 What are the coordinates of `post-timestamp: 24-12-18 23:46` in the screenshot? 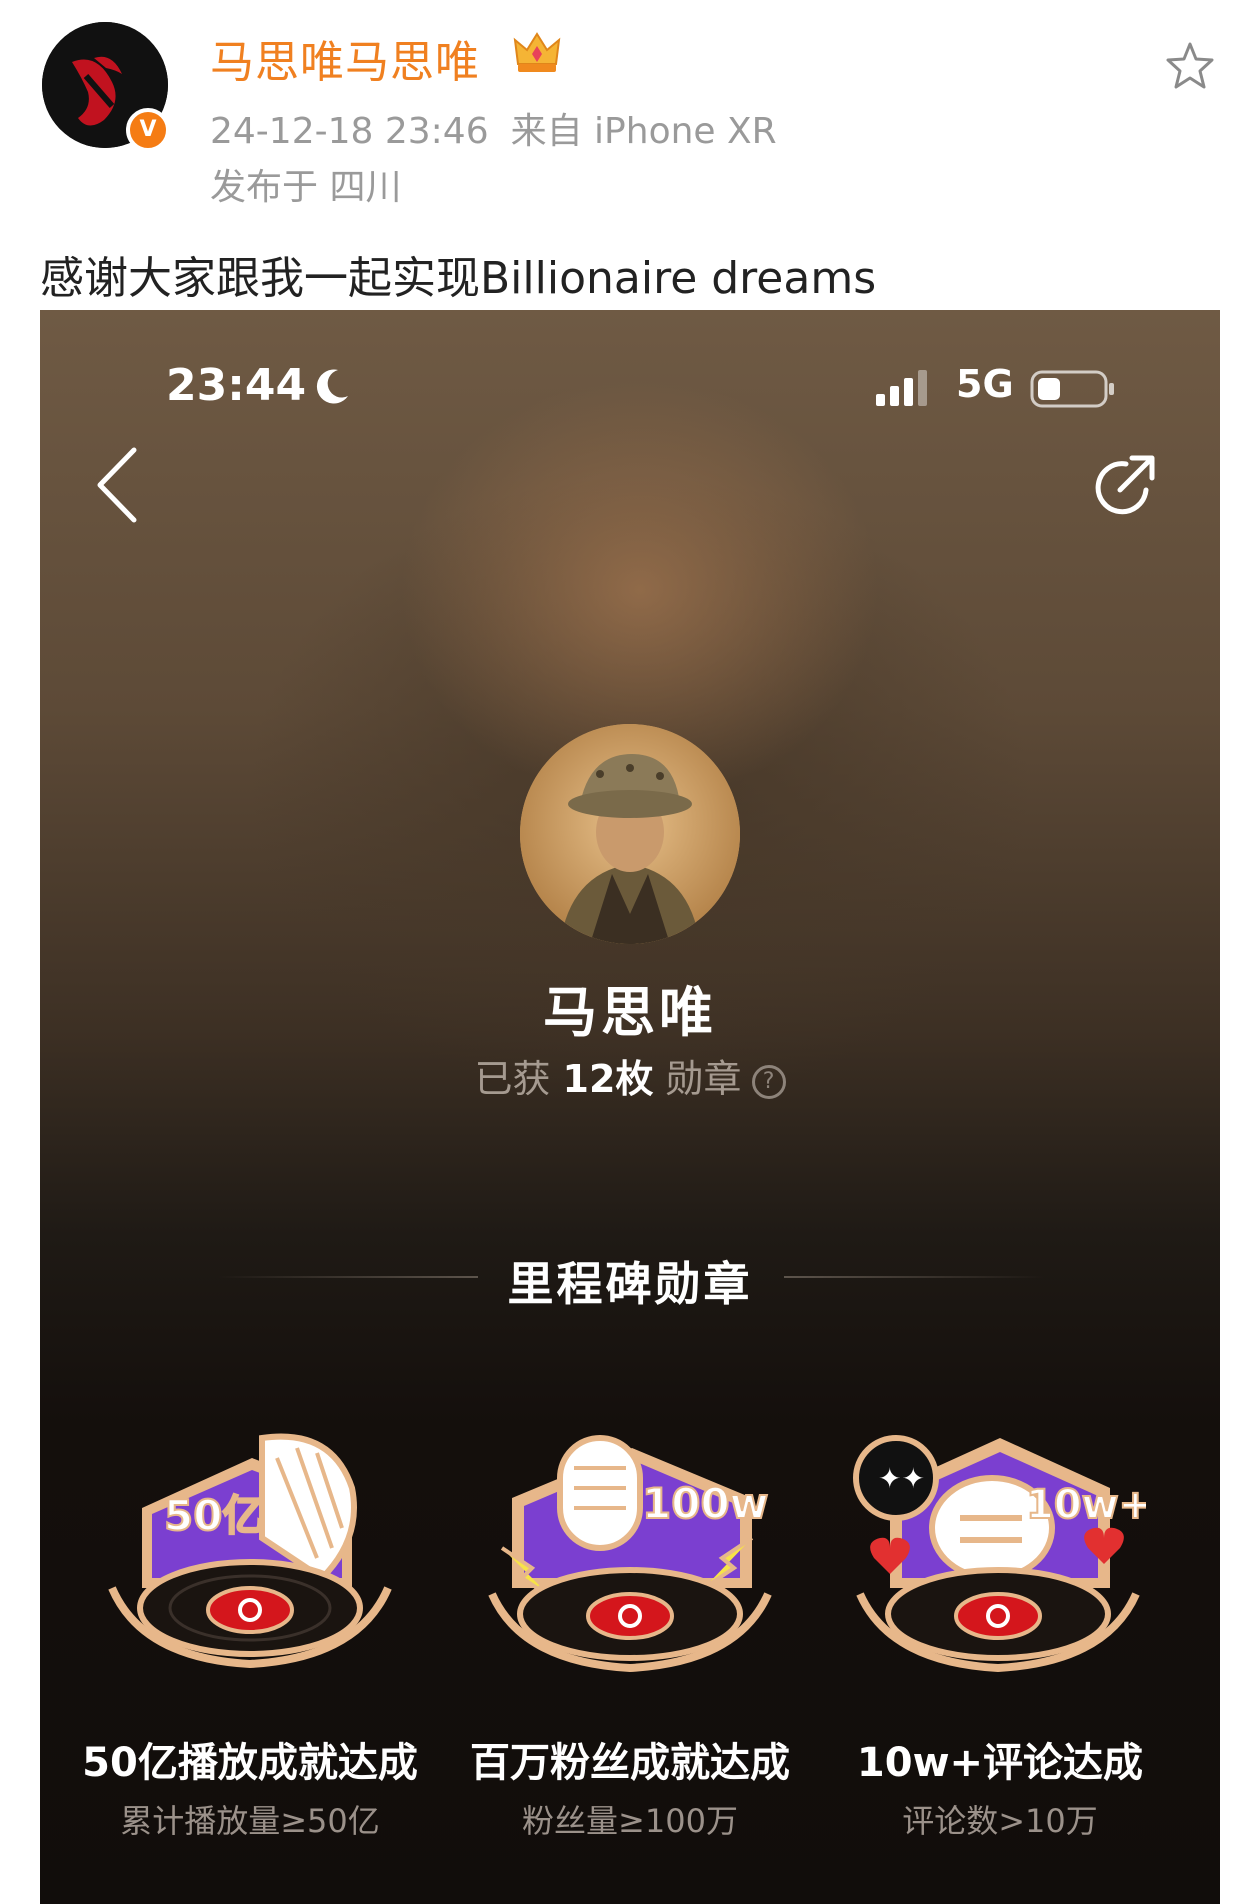 It's located at (349, 131).